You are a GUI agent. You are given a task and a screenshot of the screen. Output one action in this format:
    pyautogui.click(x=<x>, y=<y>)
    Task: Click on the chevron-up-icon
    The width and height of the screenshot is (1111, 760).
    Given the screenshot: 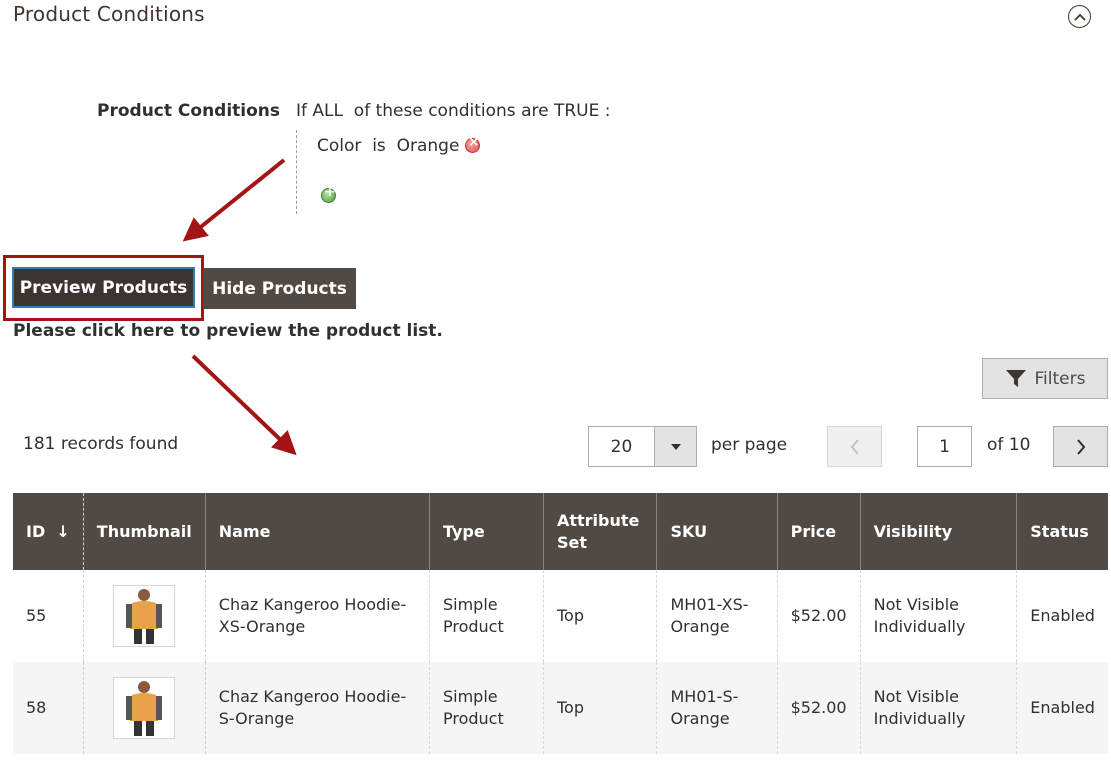 What is the action you would take?
    pyautogui.click(x=1079, y=17)
    